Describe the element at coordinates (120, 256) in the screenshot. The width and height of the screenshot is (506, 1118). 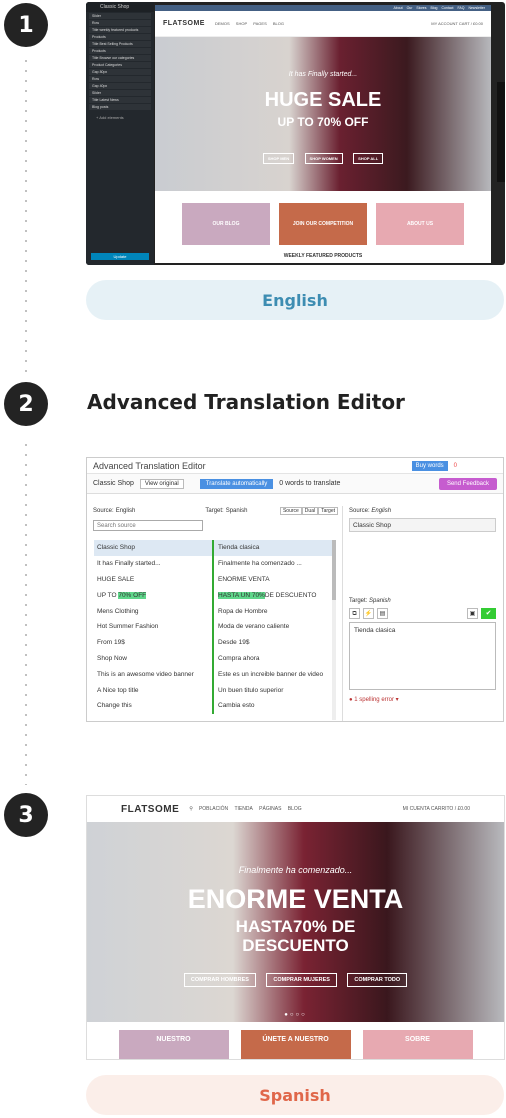
I see `update-button: Update` at that location.